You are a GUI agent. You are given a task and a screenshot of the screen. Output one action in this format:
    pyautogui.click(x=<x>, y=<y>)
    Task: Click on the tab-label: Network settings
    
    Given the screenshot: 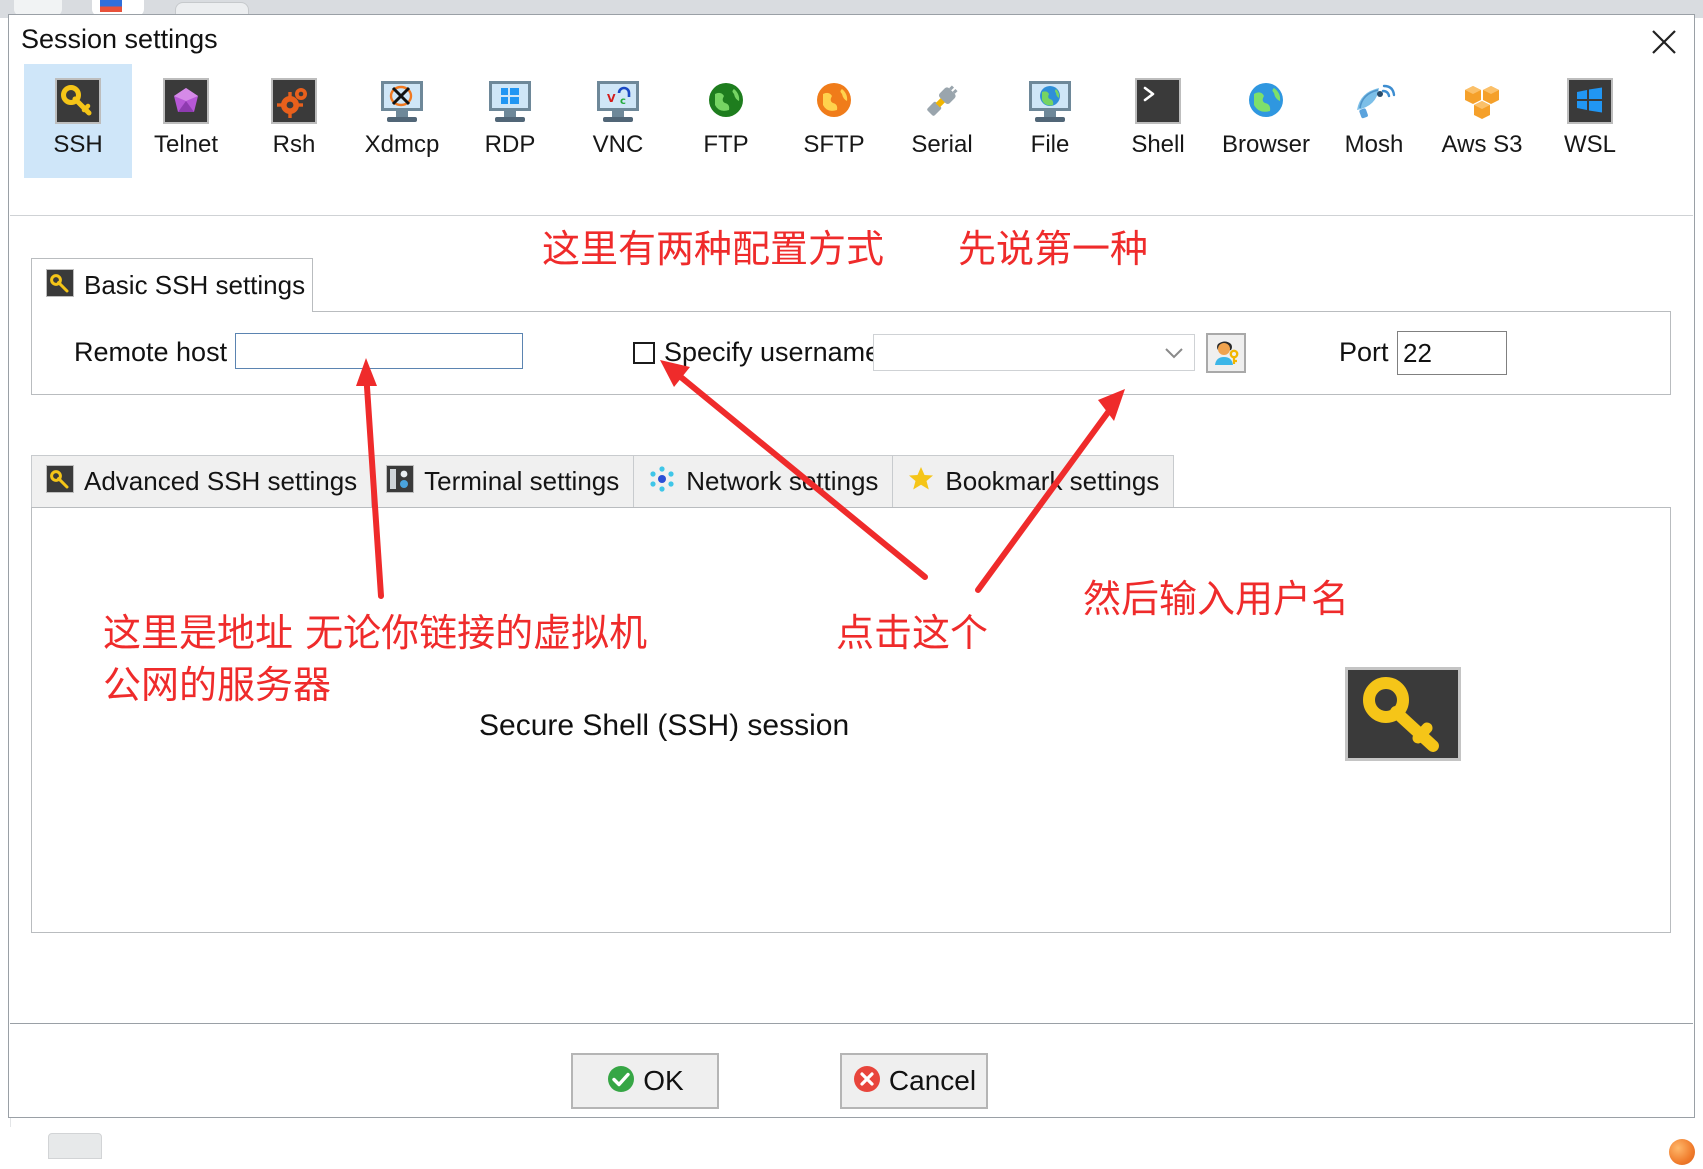 What is the action you would take?
    pyautogui.click(x=782, y=481)
    